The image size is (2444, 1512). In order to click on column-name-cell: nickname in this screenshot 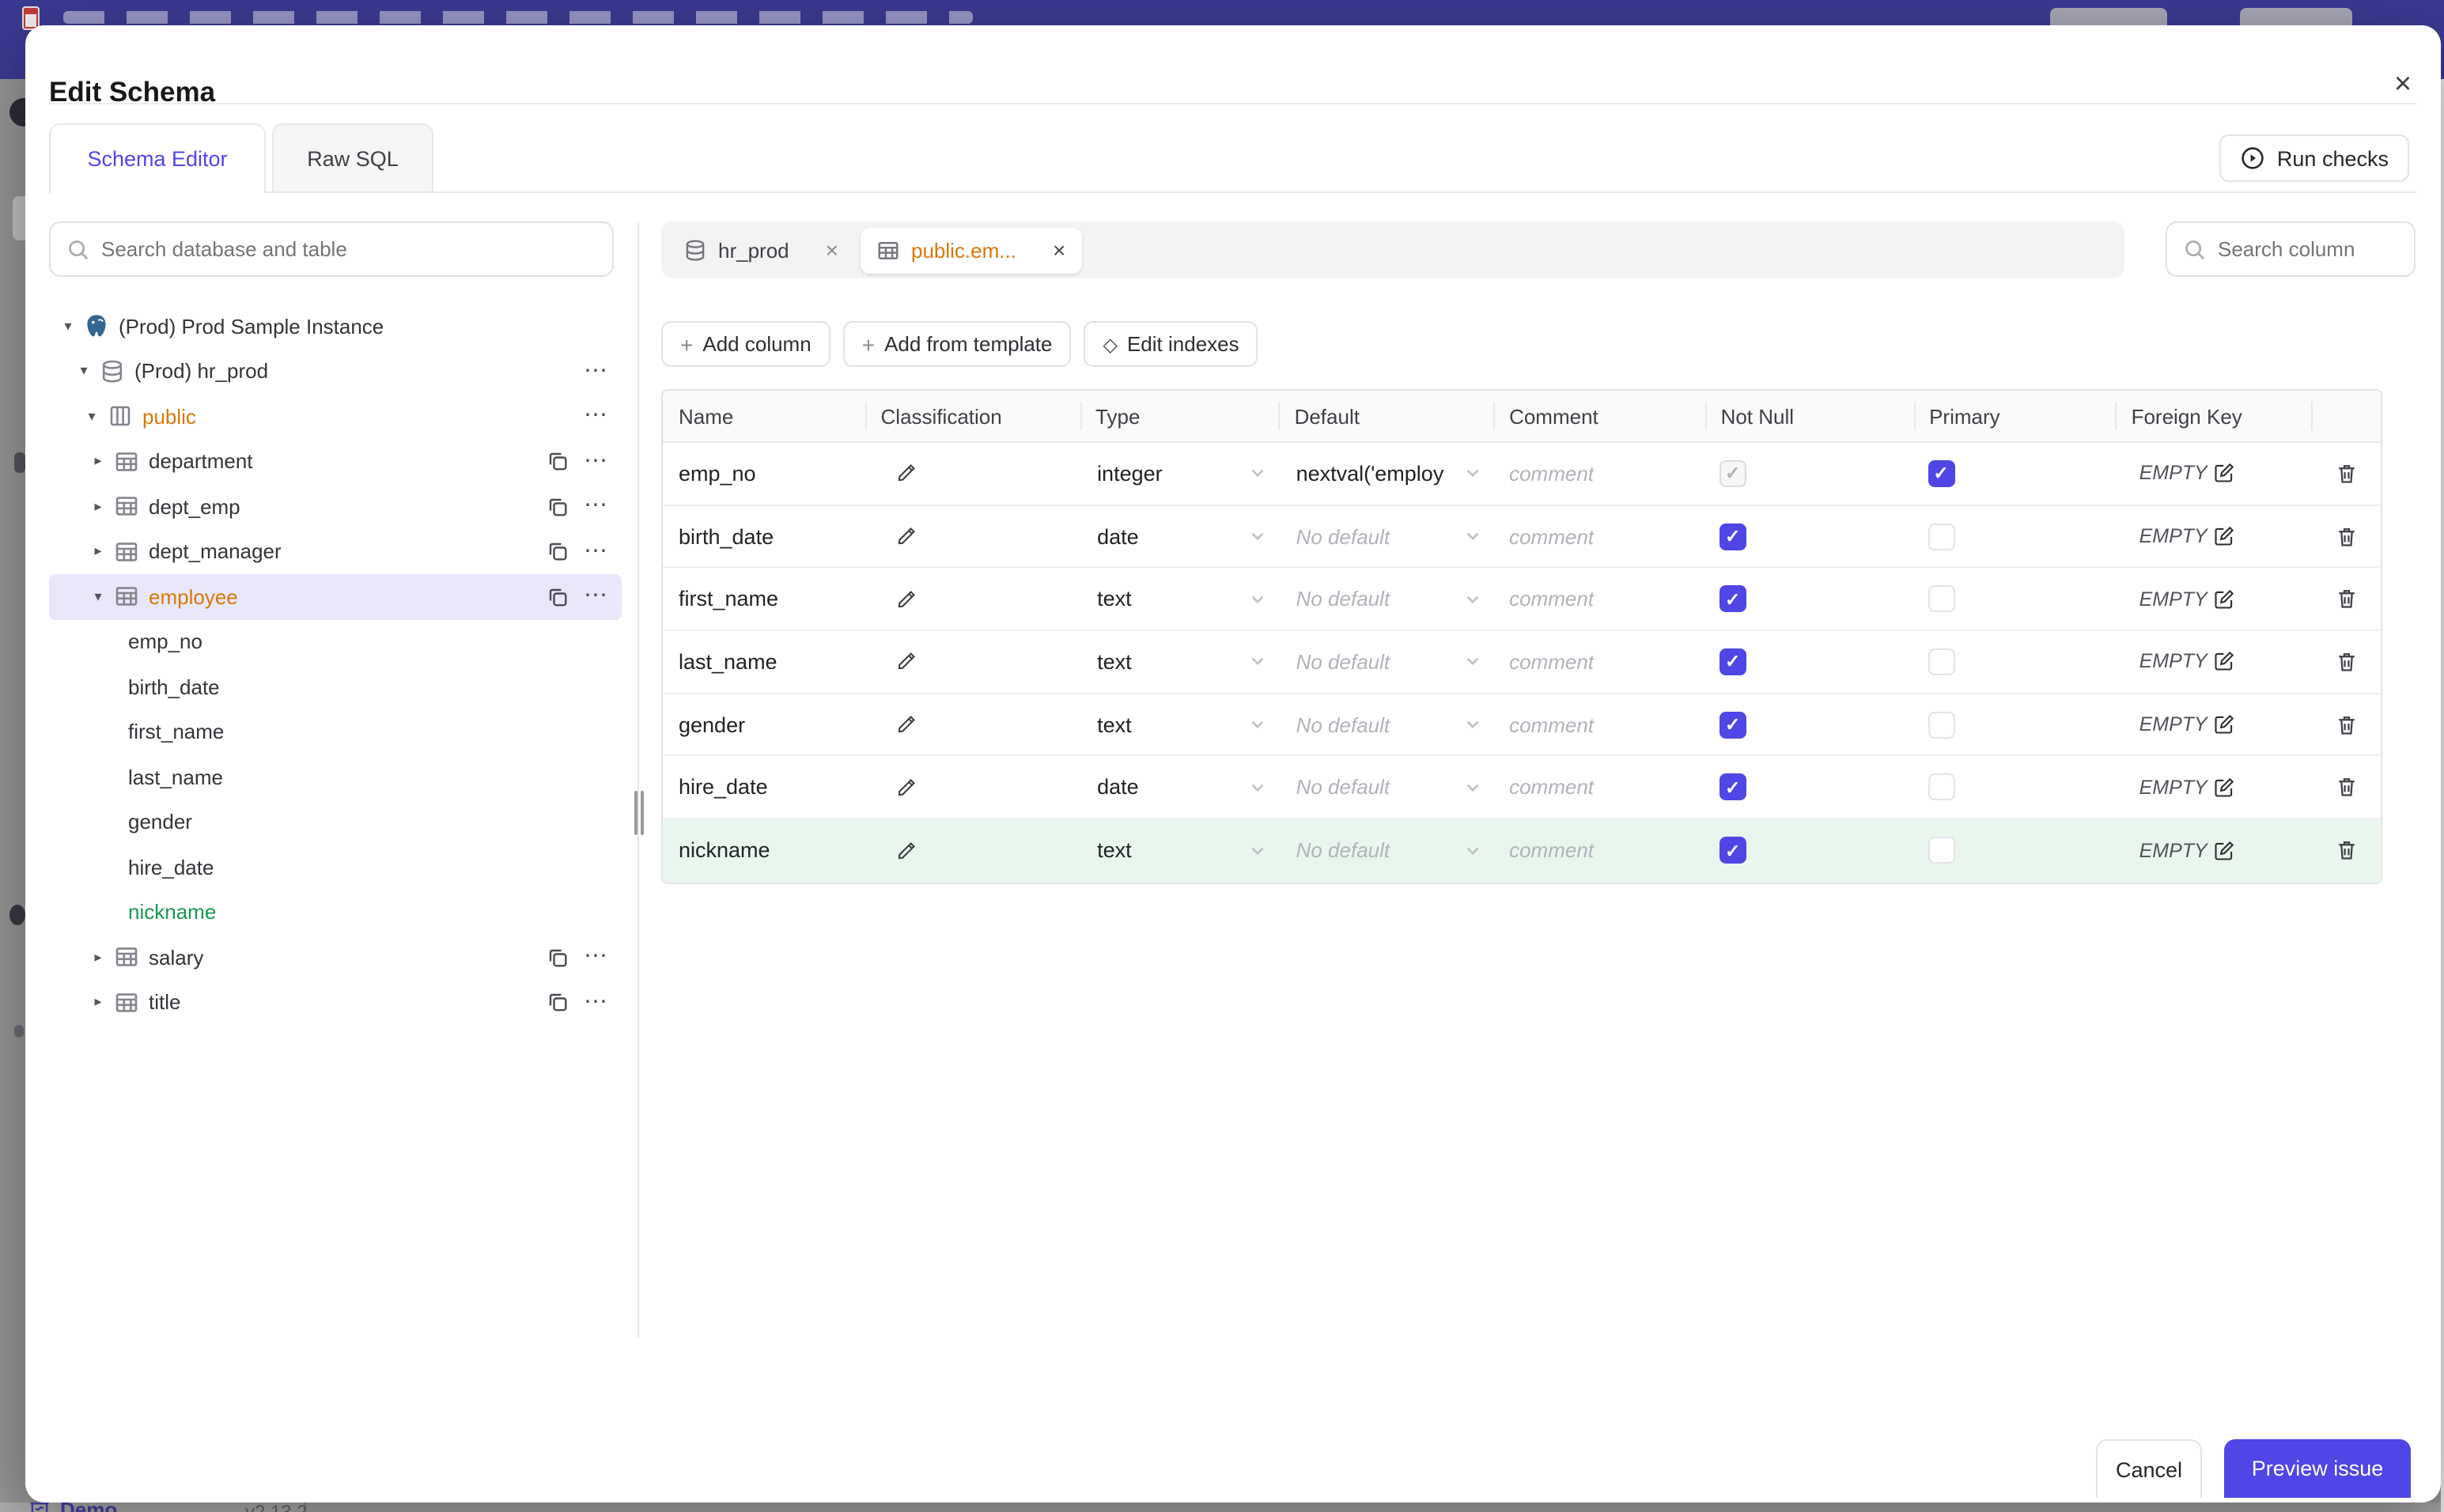, I will do `click(764, 850)`.